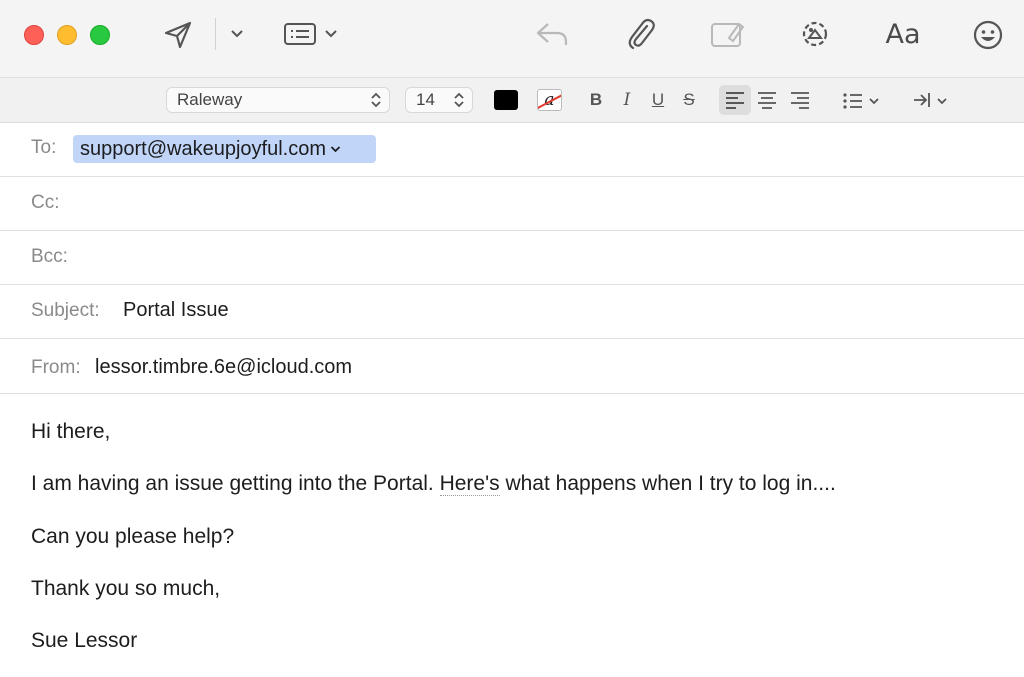  Describe the element at coordinates (506, 100) in the screenshot. I see `text-color-swatch` at that location.